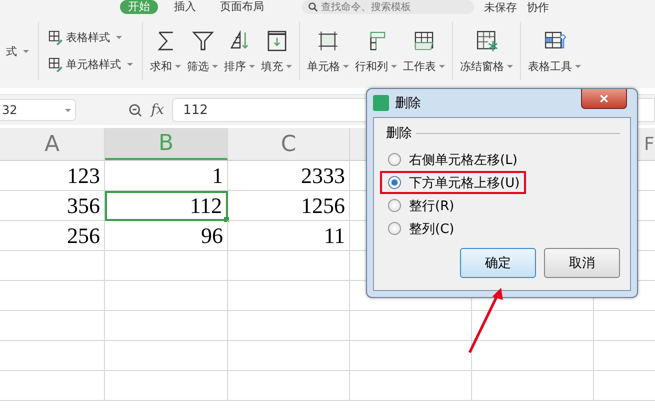 This screenshot has height=408, width=655. I want to click on ribbon-button: 筛选, so click(202, 51).